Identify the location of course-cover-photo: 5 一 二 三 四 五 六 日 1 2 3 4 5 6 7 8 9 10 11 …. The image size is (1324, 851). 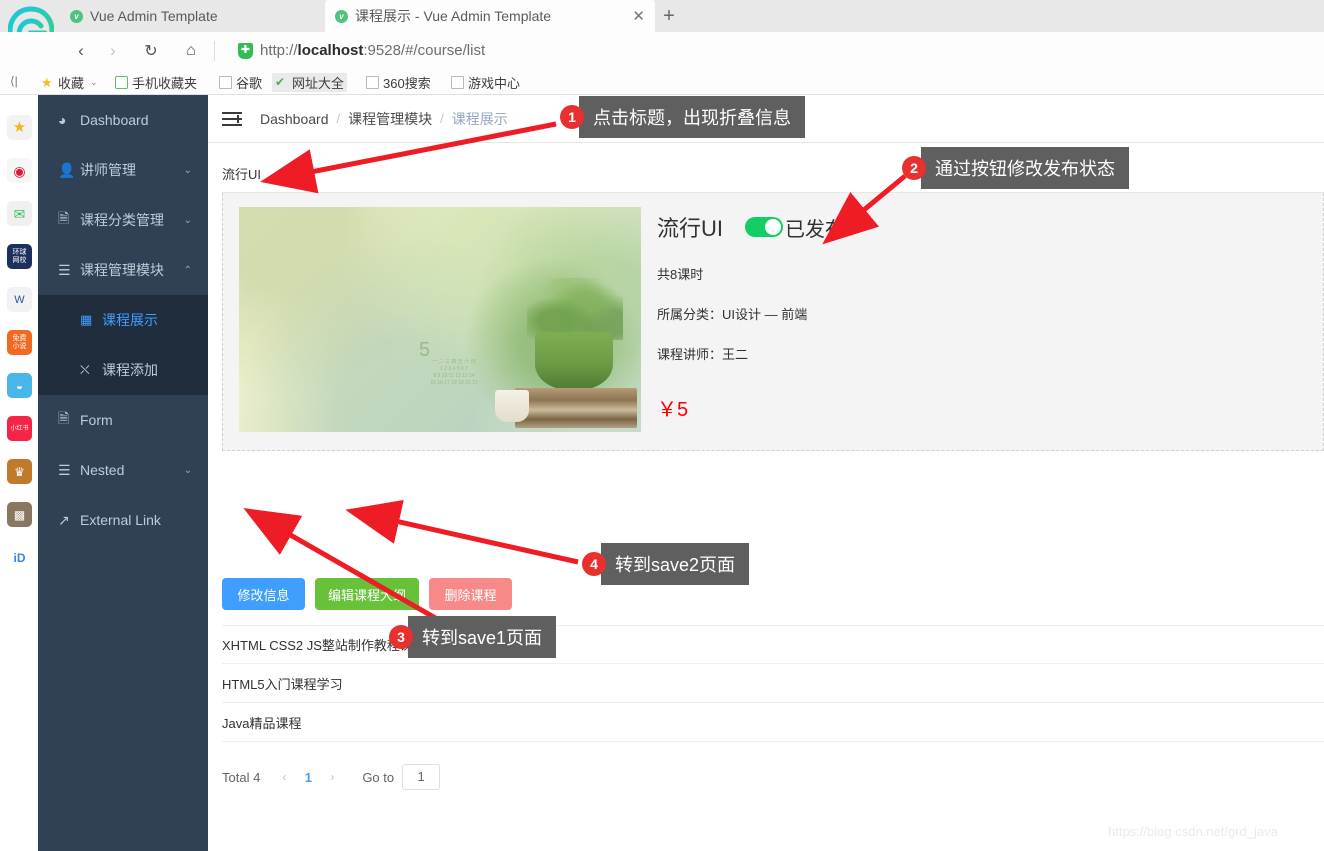
(440, 319).